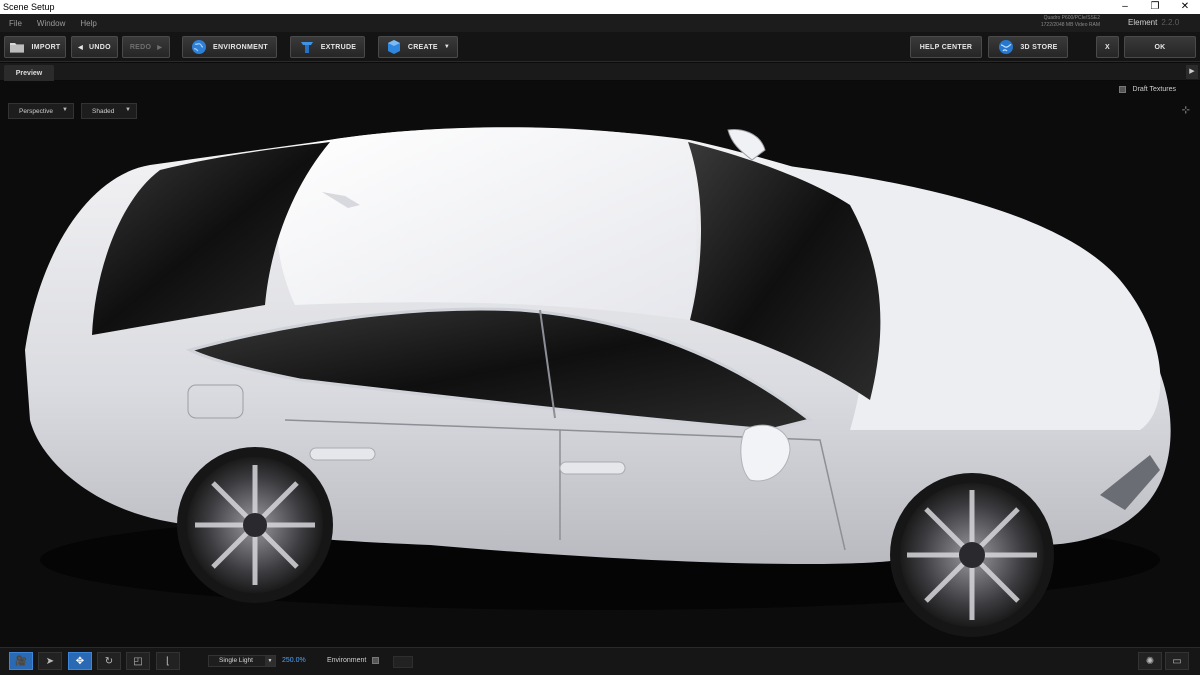 Image resolution: width=1200 pixels, height=675 pixels. Describe the element at coordinates (1155, 7) in the screenshot. I see `maximize-button: ❐` at that location.